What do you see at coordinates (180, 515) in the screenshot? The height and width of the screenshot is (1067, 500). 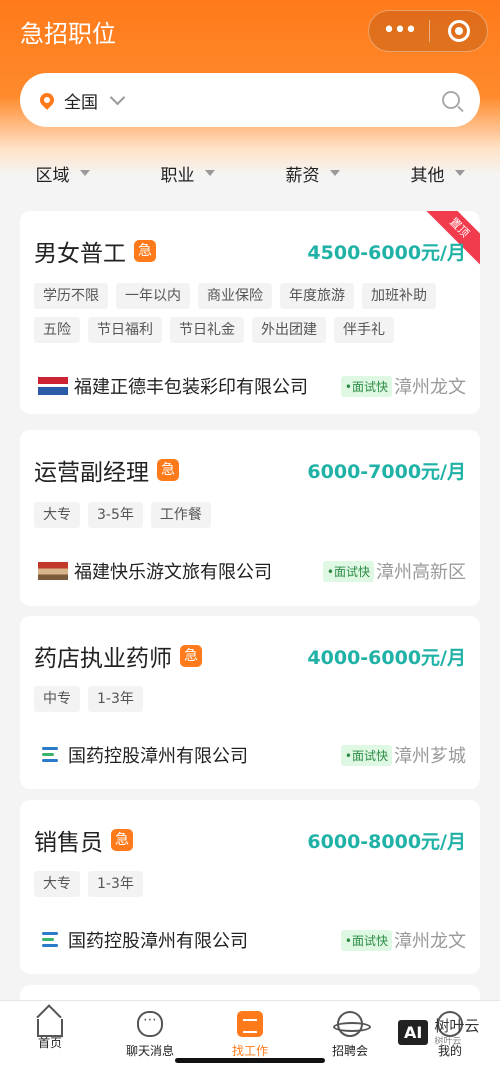 I see `tag: 工作餐` at bounding box center [180, 515].